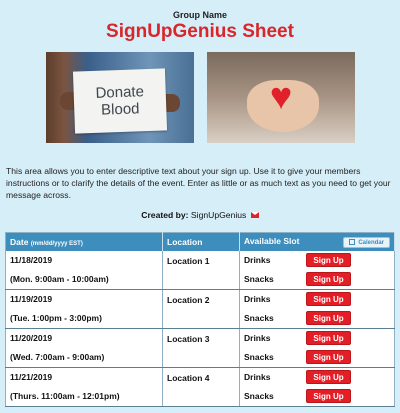 The width and height of the screenshot is (400, 413). I want to click on slot-time: (Mon. 9:00am - 10:00am), so click(59, 278).